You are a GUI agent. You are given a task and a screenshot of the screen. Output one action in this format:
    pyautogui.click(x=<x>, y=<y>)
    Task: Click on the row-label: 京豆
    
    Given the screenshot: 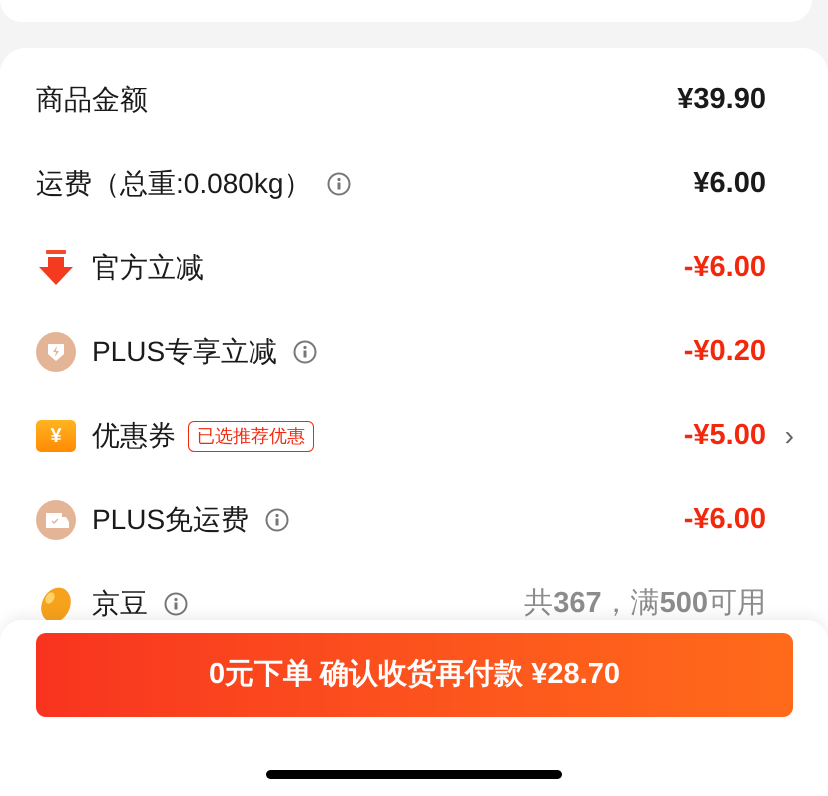 What is the action you would take?
    pyautogui.click(x=120, y=604)
    